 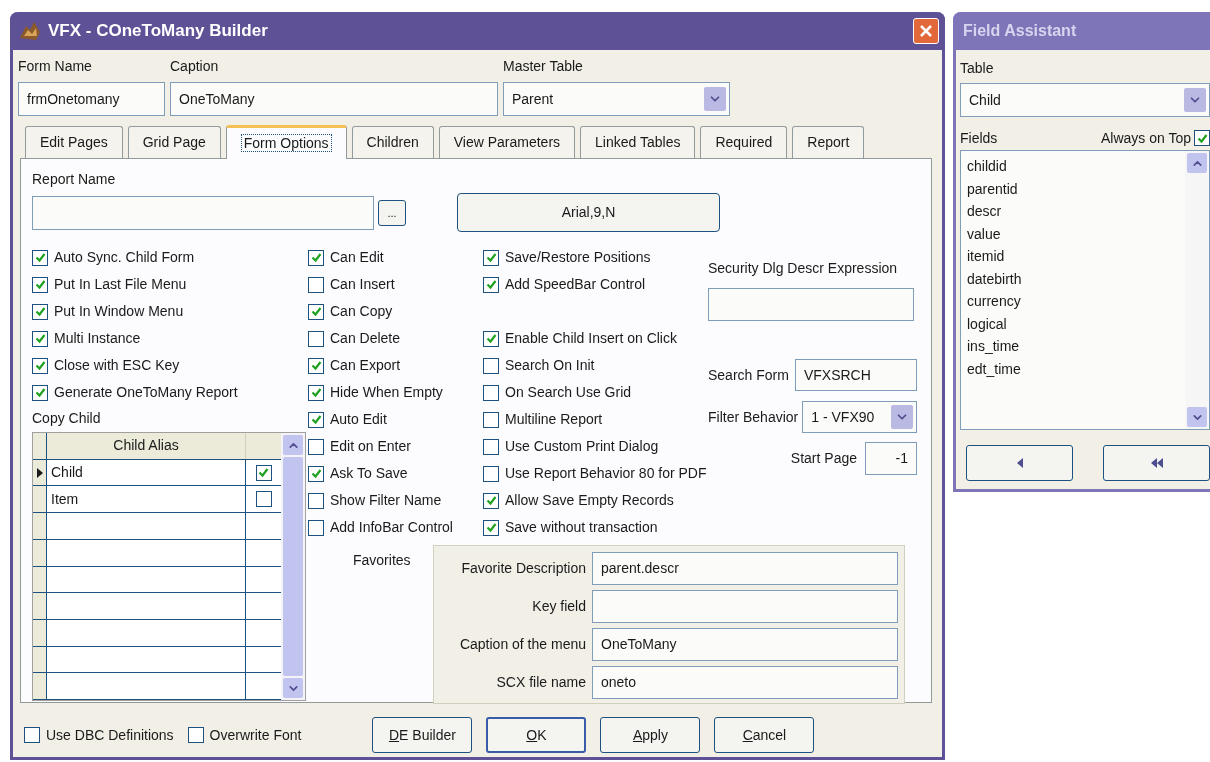 What do you see at coordinates (979, 138) in the screenshot?
I see `field-label: Fields` at bounding box center [979, 138].